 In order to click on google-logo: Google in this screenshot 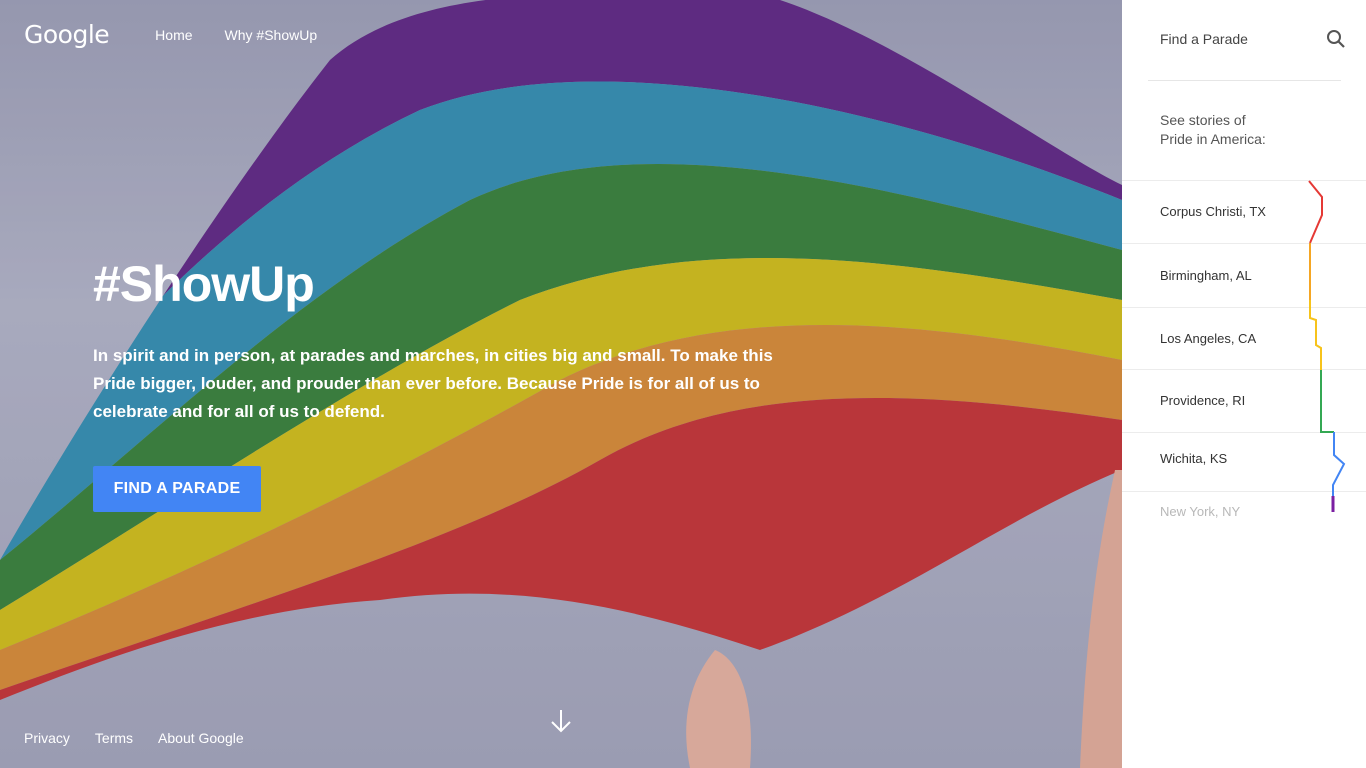, I will do `click(67, 34)`.